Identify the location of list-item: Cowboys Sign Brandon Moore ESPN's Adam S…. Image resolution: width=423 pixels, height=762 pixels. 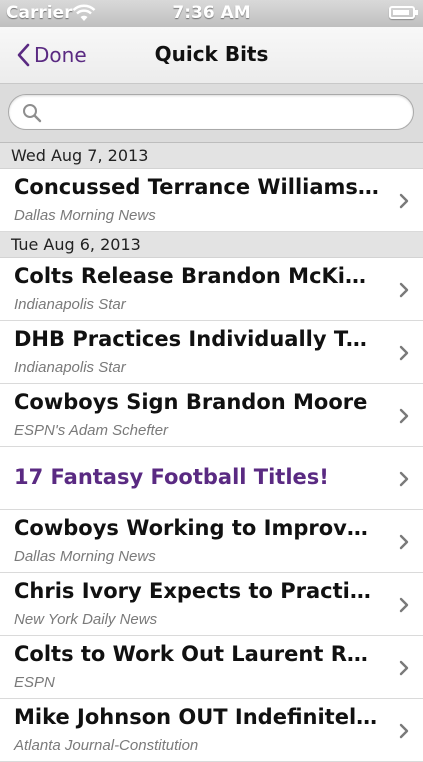
(211, 415).